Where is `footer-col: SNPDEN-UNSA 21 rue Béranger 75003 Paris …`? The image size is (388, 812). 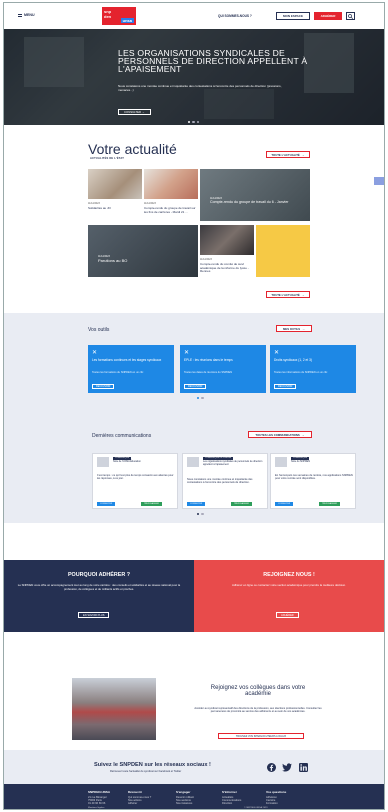
footer-col: SNPDEN-UNSA 21 rue Béranger 75003 Paris … is located at coordinates (99, 797).